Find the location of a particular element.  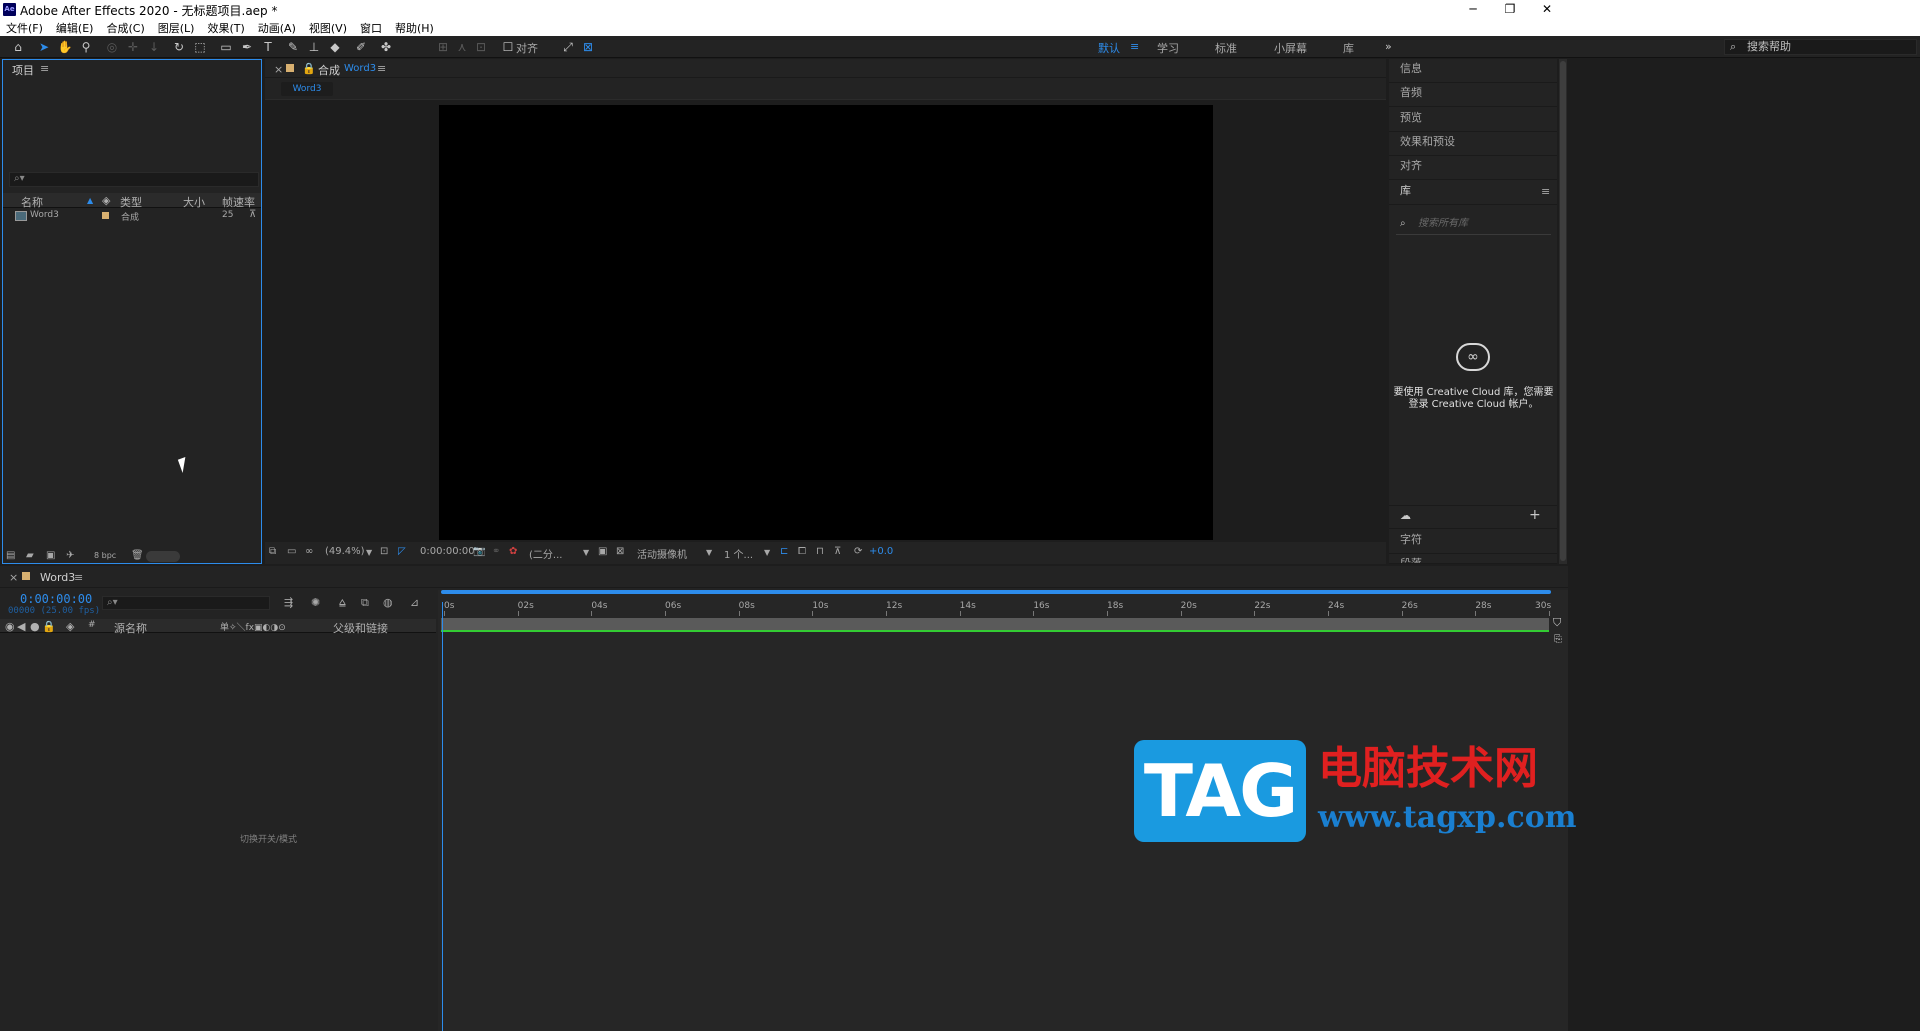

scrollbar-thumb is located at coordinates (1563, 311).